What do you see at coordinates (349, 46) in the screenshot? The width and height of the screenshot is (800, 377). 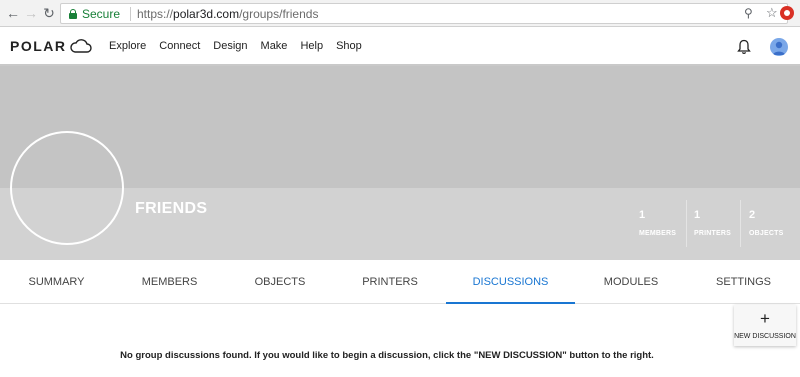 I see `nav-shop: Shop` at bounding box center [349, 46].